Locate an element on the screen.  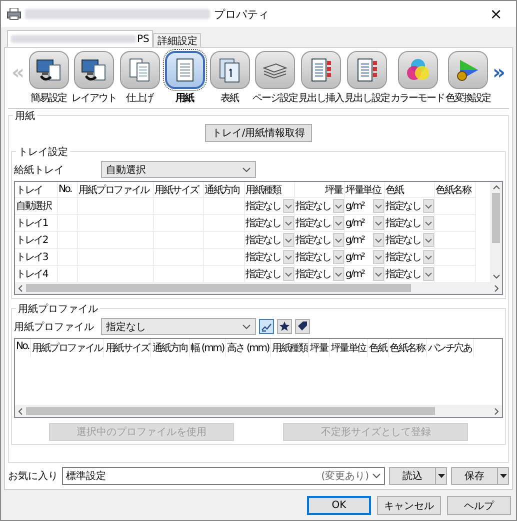
group-title: トレイ設定 is located at coordinates (43, 152).